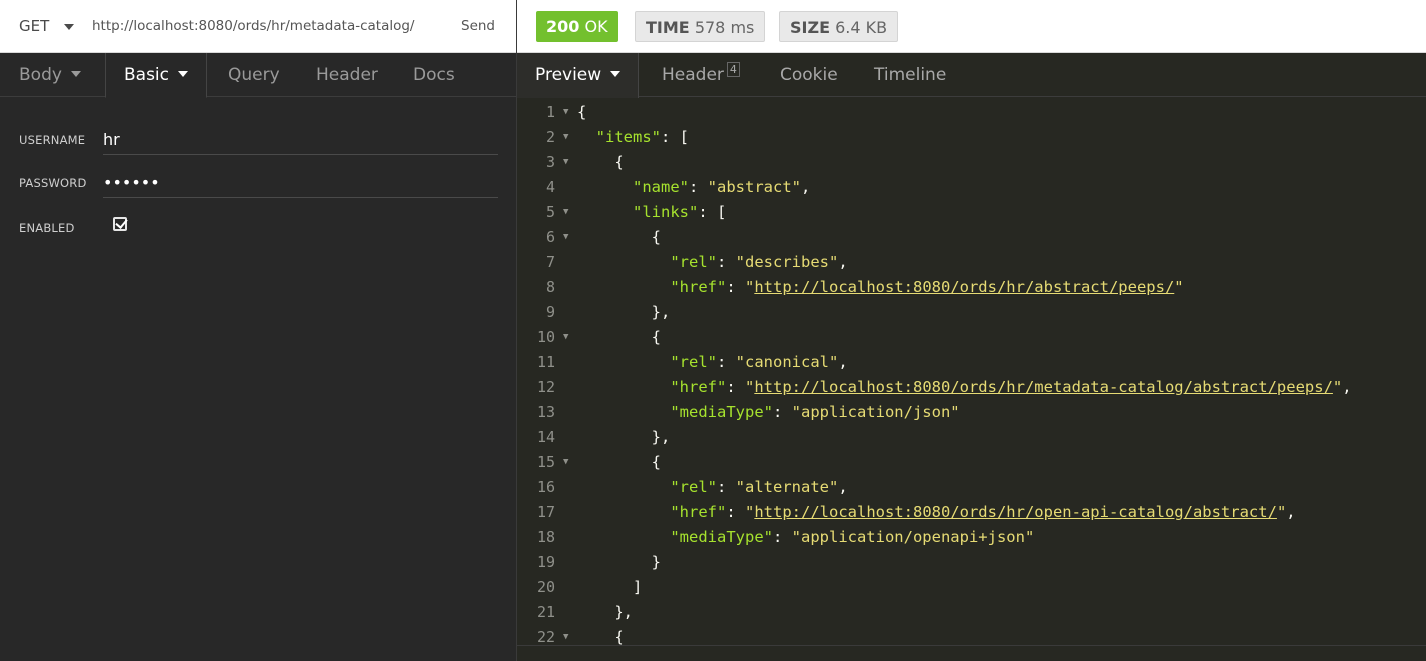  What do you see at coordinates (259, 227) in the screenshot?
I see `enabled-row: ENABLED` at bounding box center [259, 227].